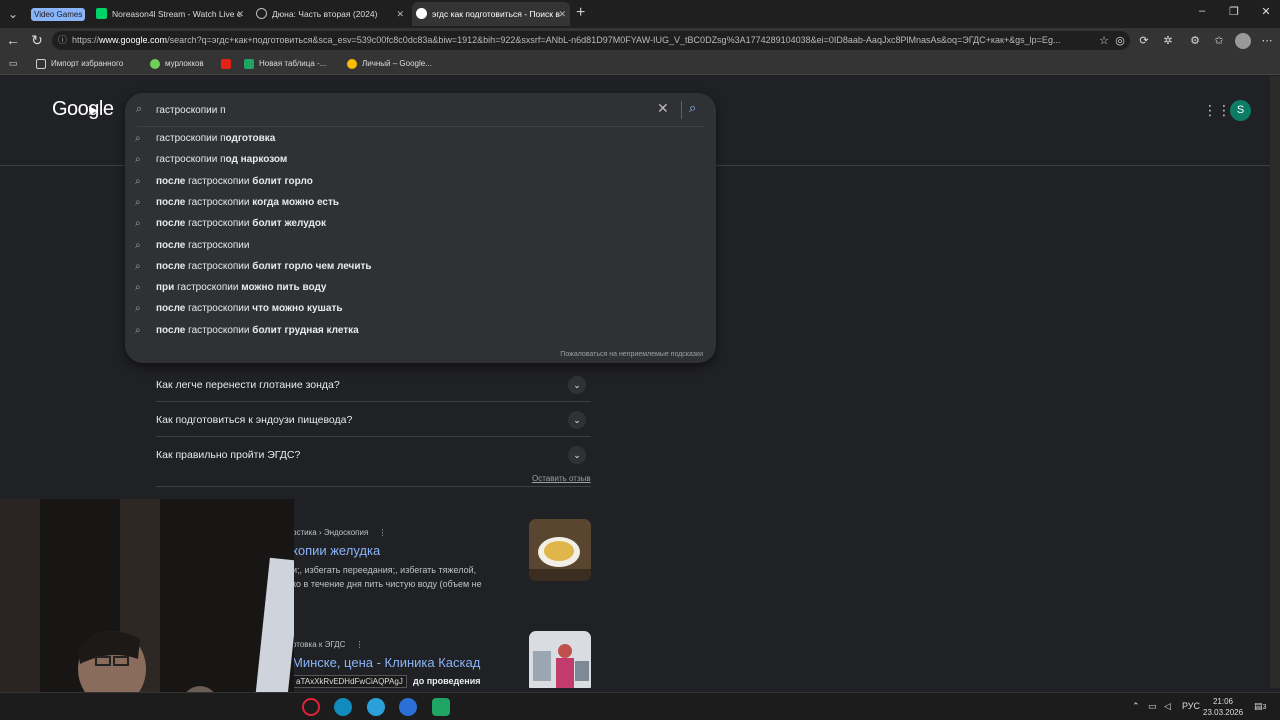  What do you see at coordinates (1104, 41) in the screenshot?
I see `favorite-star-icon: ☆` at bounding box center [1104, 41].